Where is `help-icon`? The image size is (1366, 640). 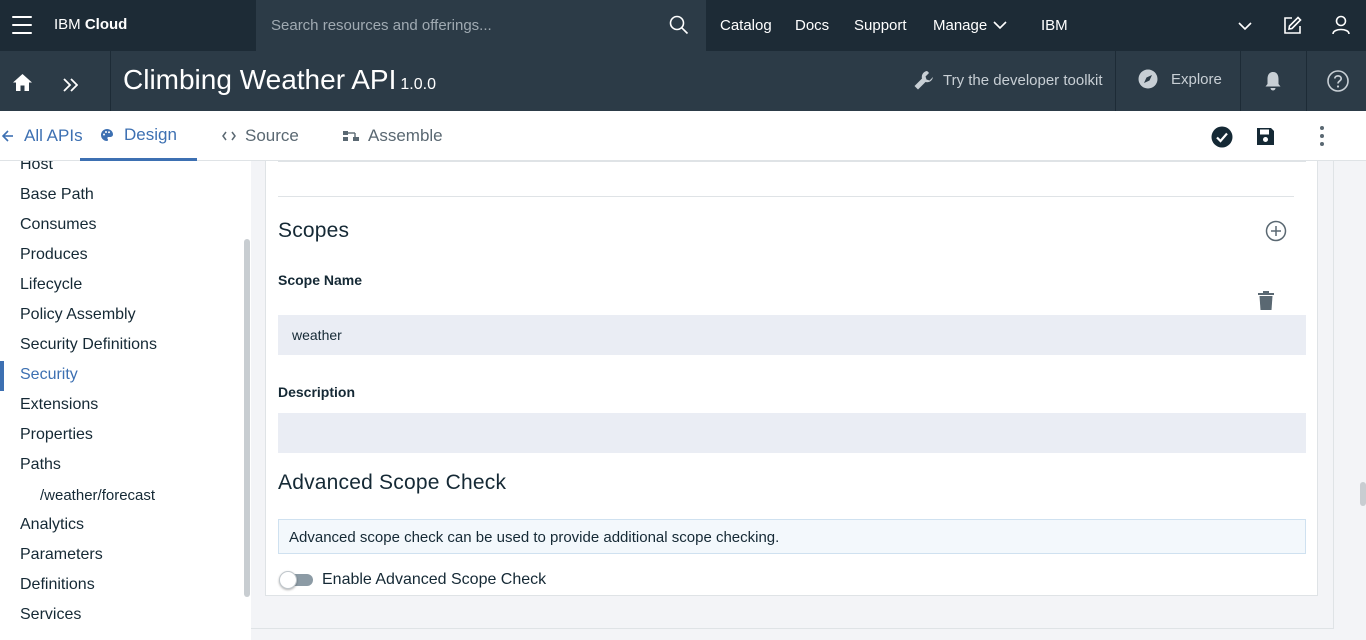 help-icon is located at coordinates (1338, 81).